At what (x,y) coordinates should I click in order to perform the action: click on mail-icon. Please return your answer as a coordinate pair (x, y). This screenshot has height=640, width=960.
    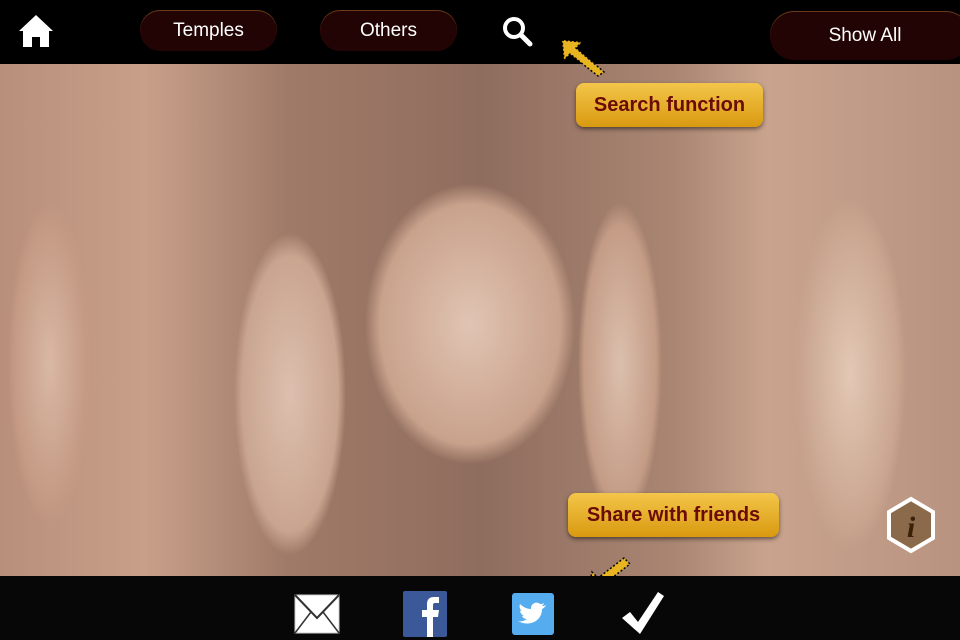
    Looking at the image, I should click on (317, 614).